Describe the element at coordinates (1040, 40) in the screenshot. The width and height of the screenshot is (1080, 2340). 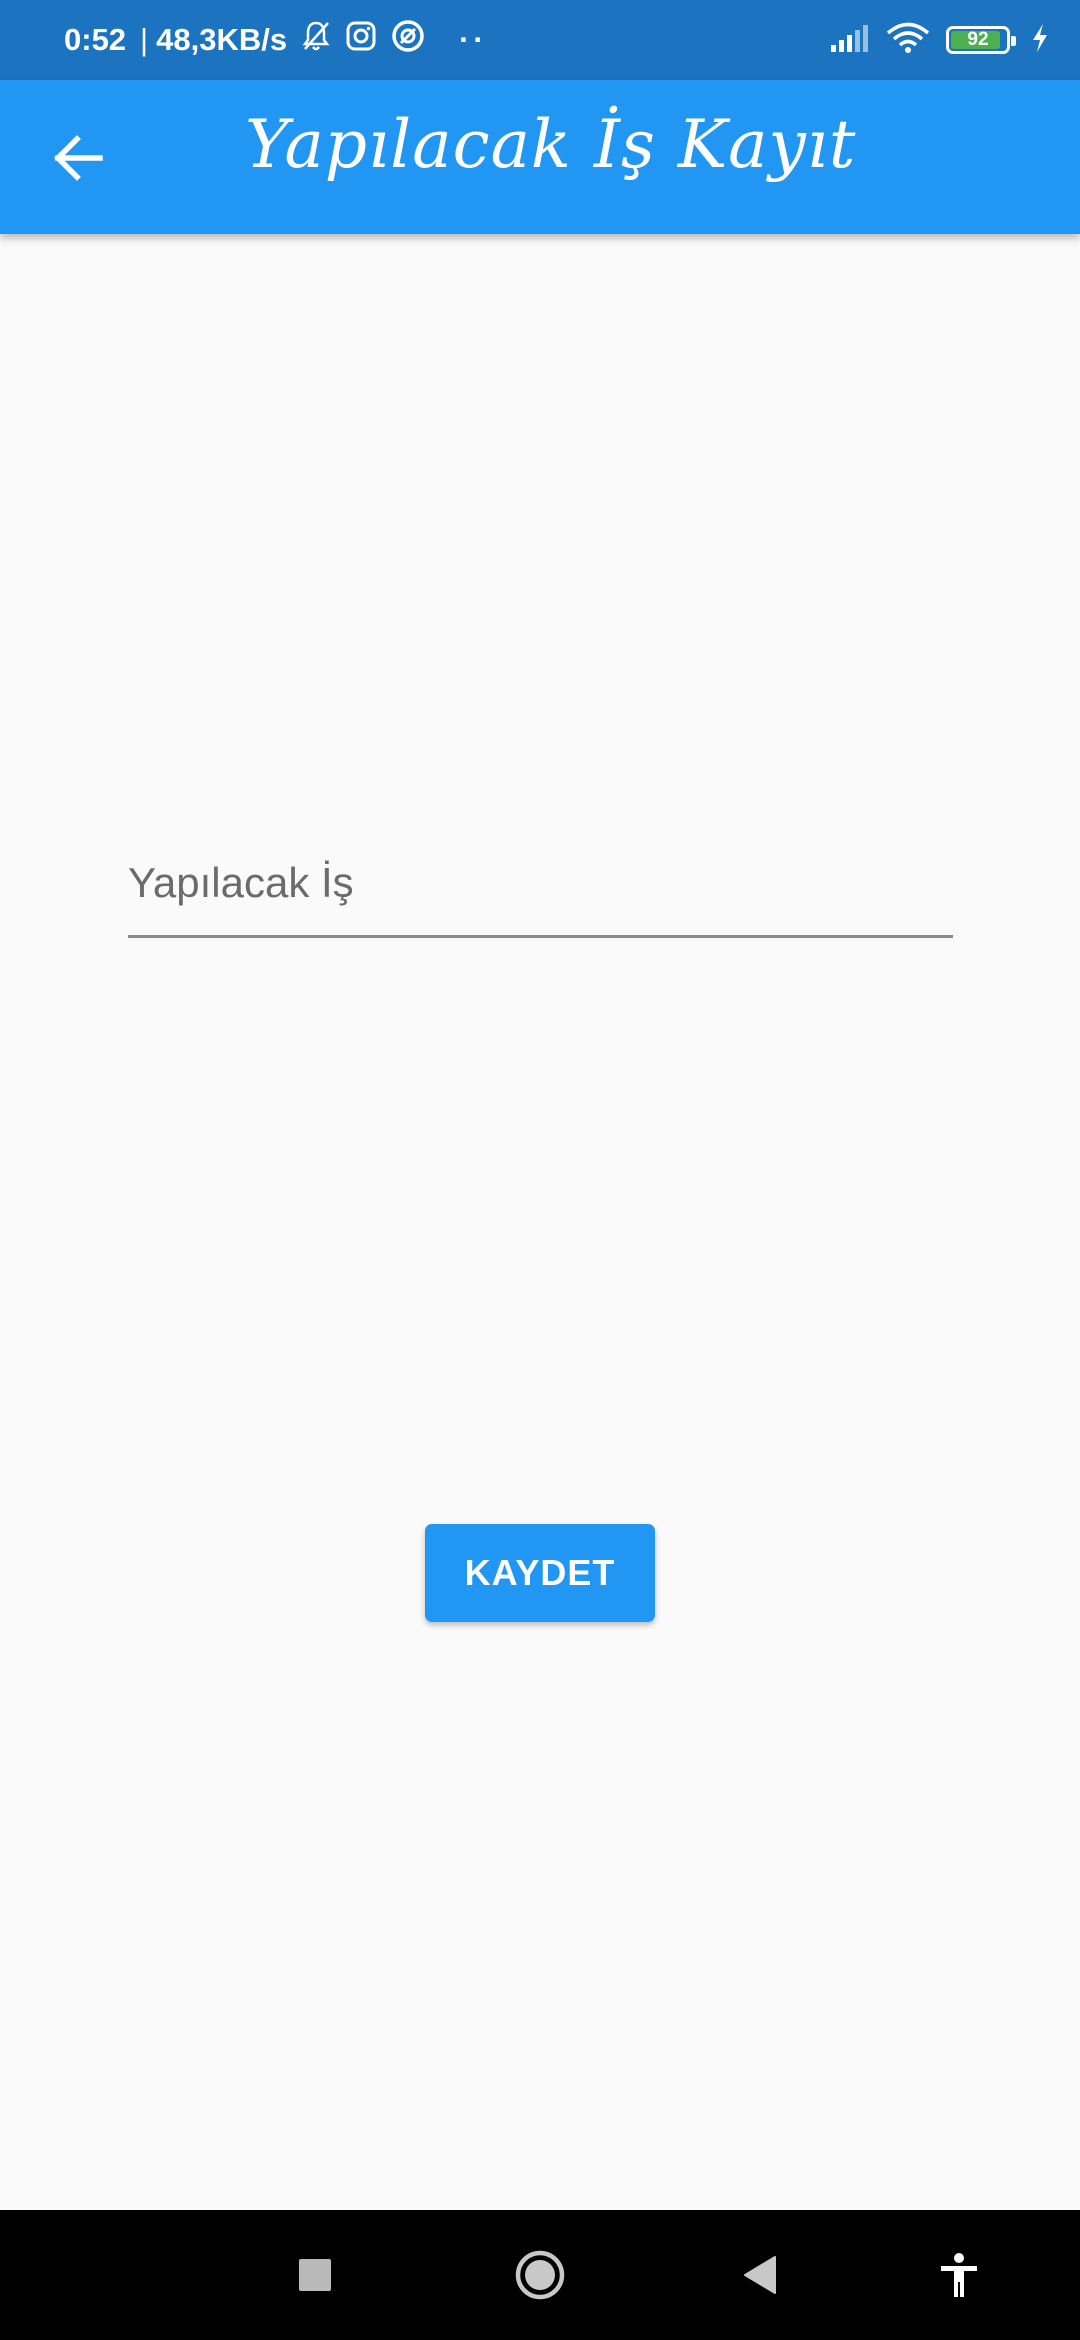
I see `charging-icon` at that location.